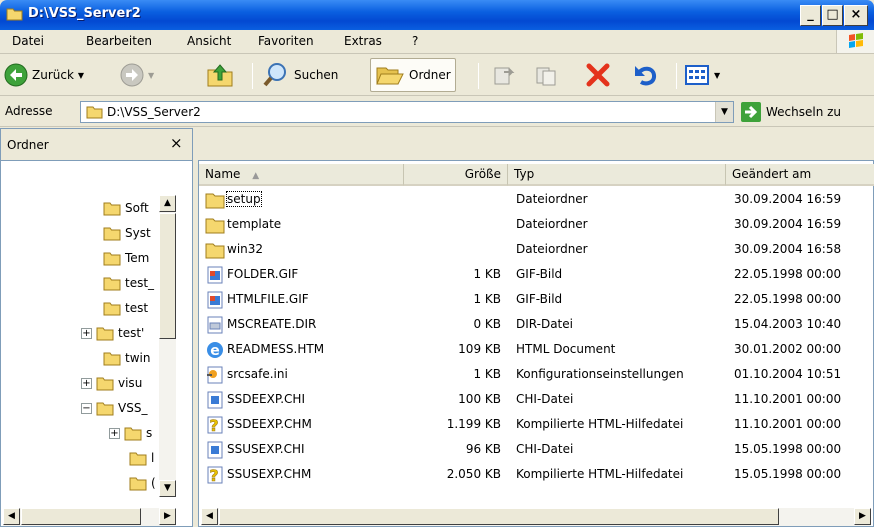 The width and height of the screenshot is (874, 527). I want to click on copy-to-icon, so click(546, 76).